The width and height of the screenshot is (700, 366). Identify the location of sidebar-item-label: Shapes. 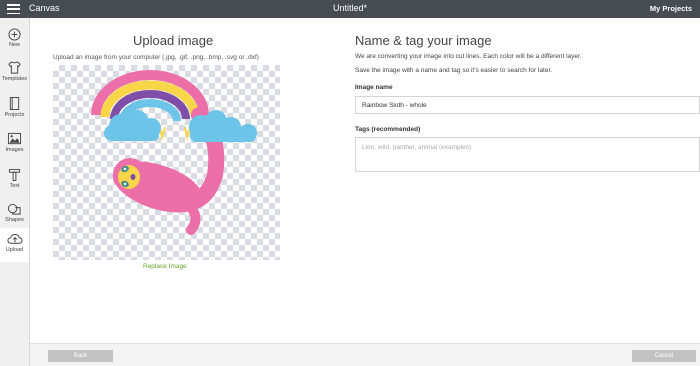
(14, 220).